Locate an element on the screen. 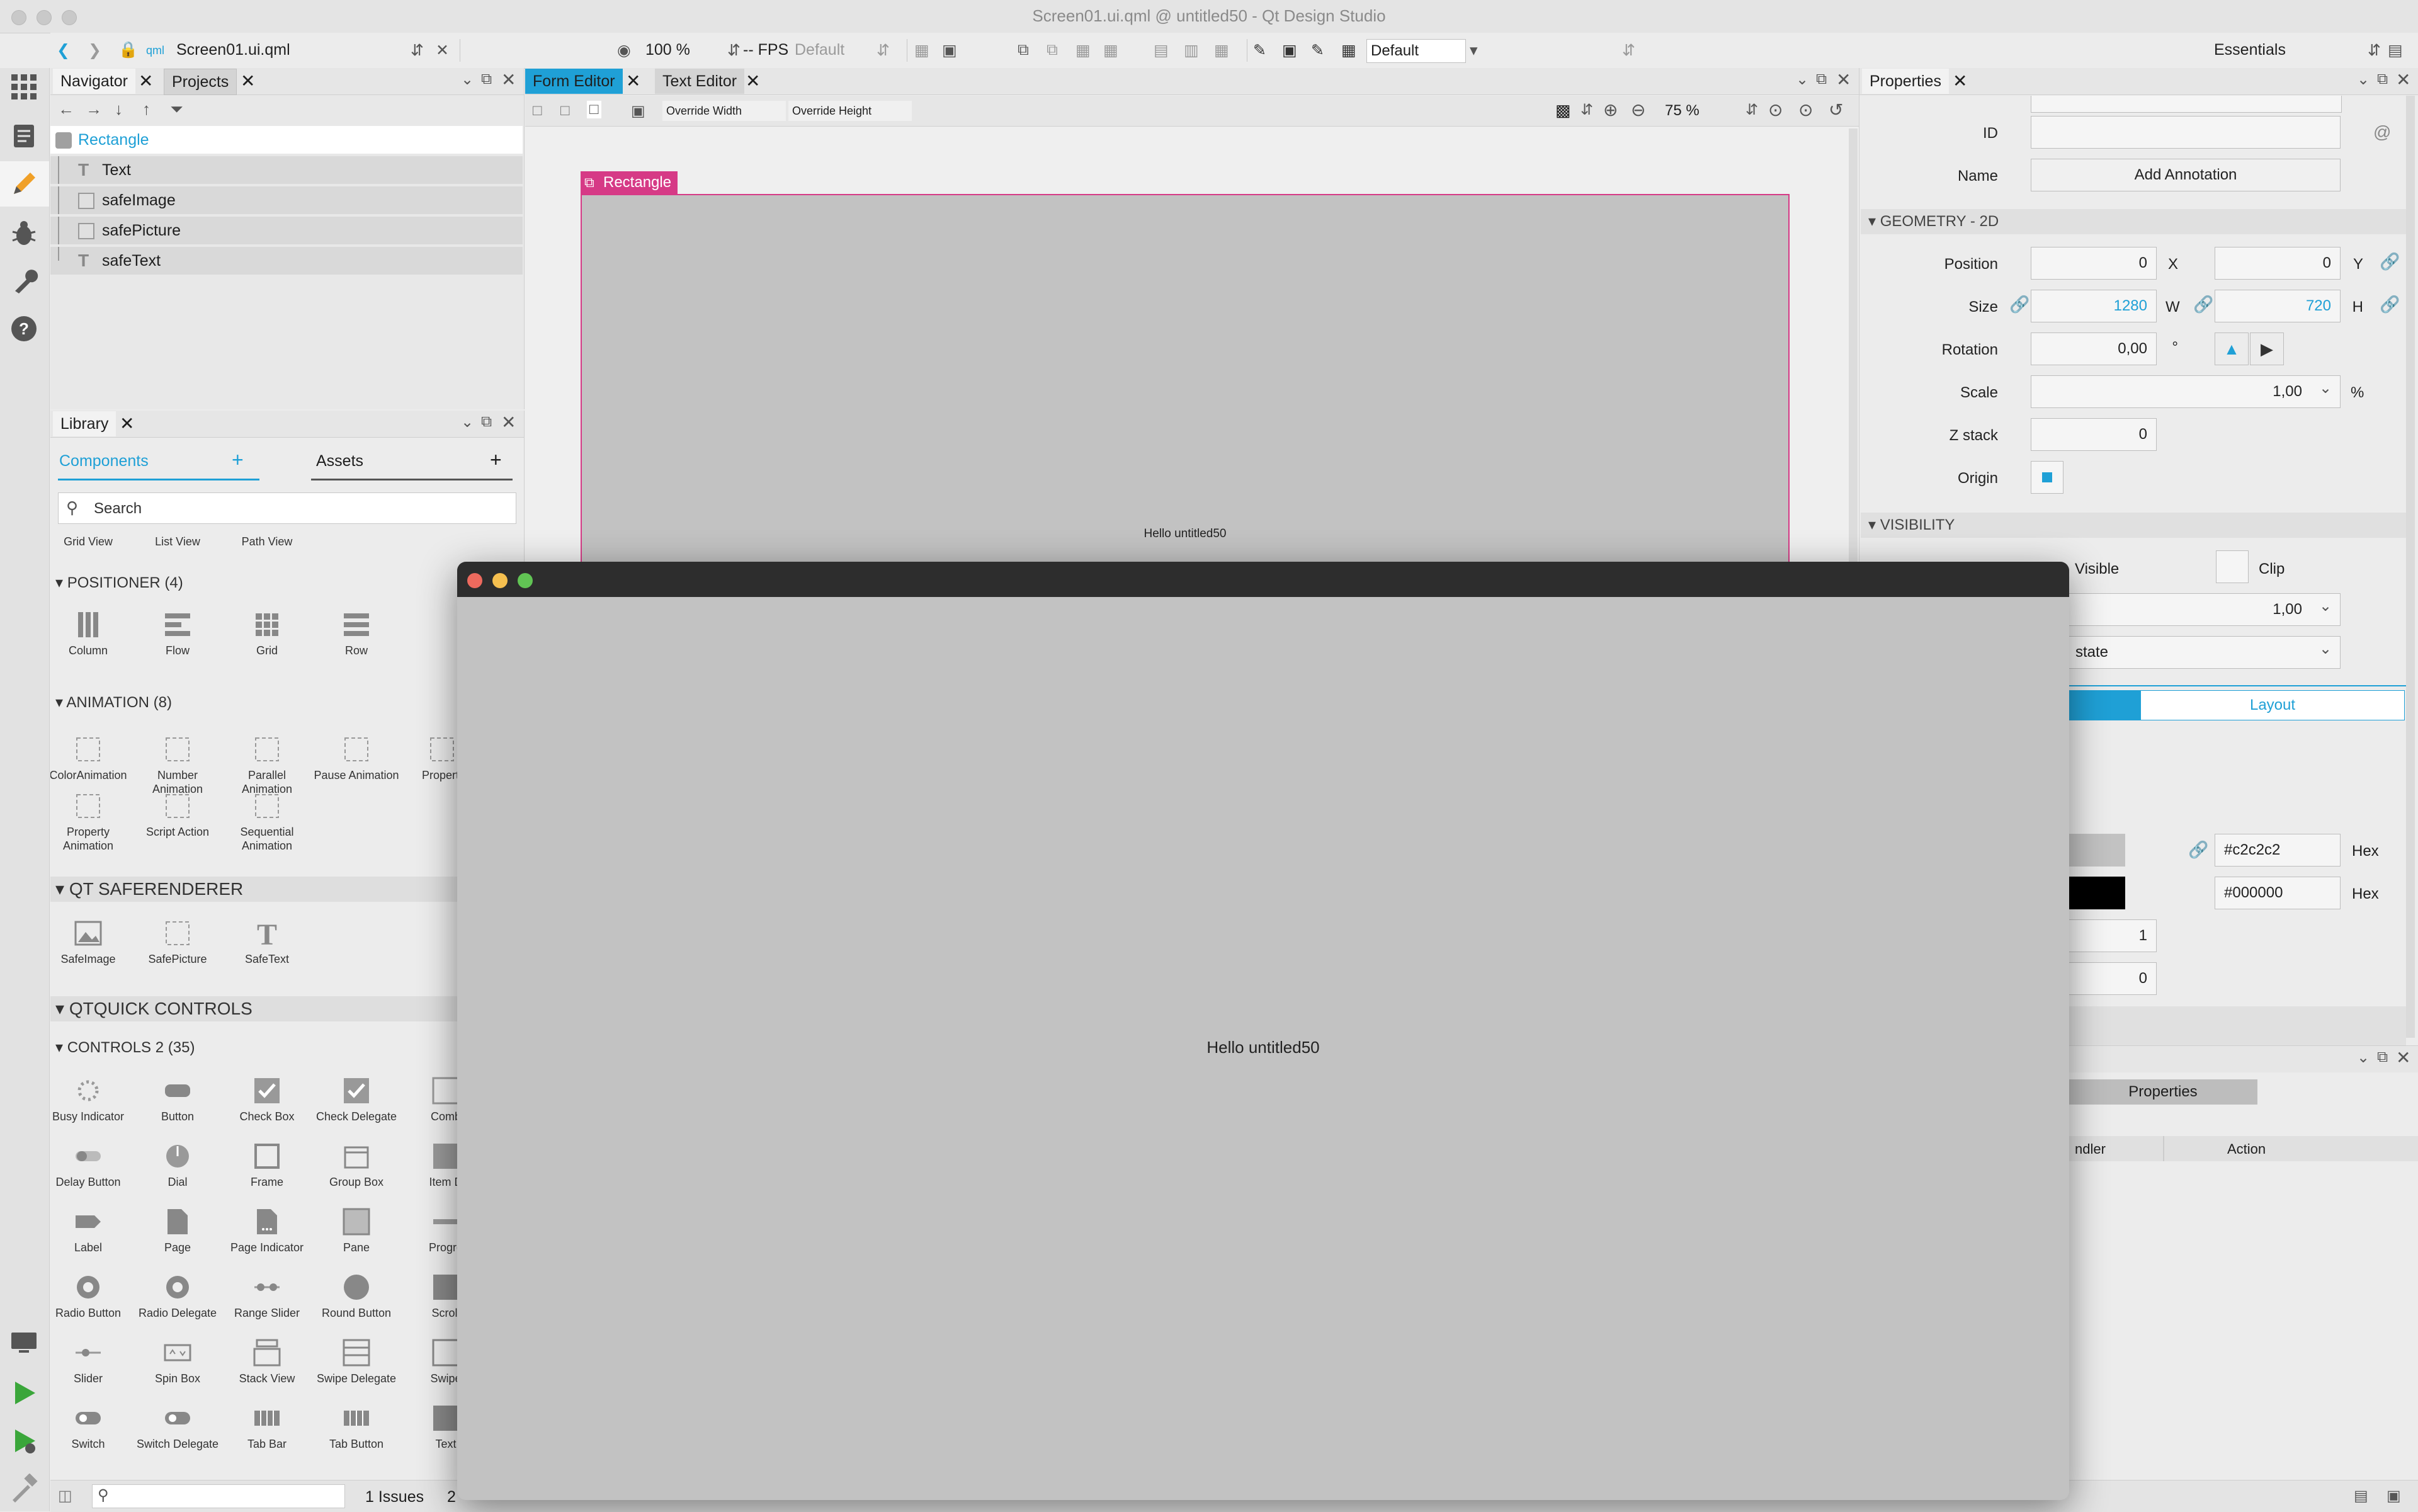  alias-export-icon: @ is located at coordinates (2382, 132).